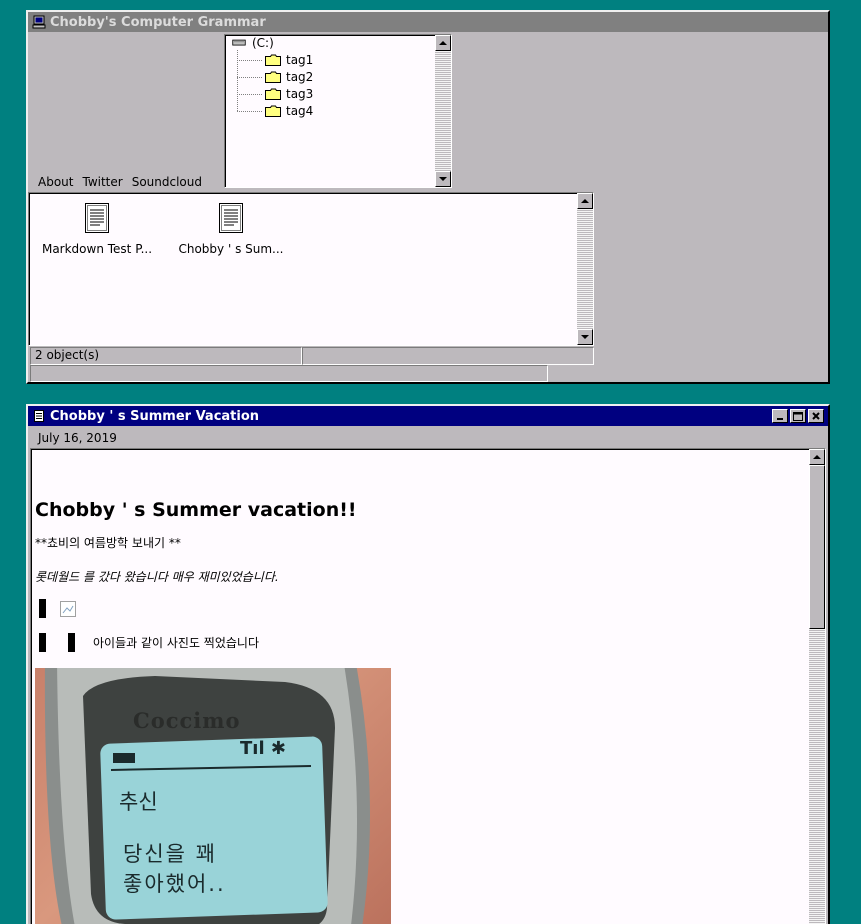  What do you see at coordinates (187, 720) in the screenshot?
I see `phone-brand: Coccimo` at bounding box center [187, 720].